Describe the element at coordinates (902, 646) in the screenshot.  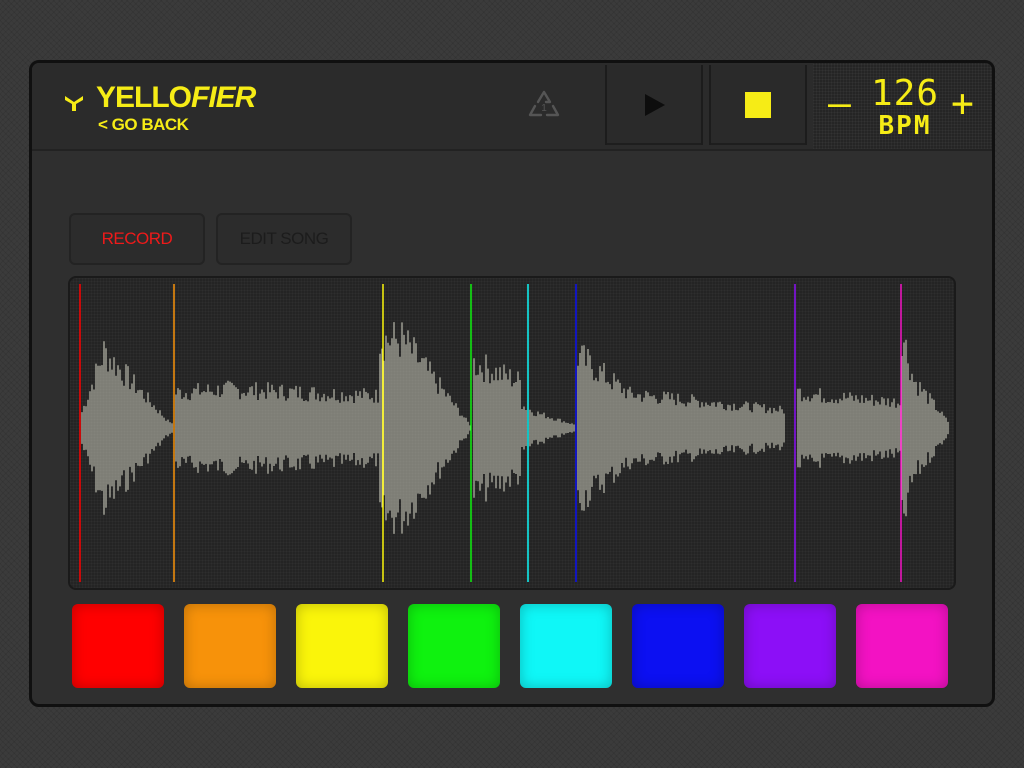
I see `pad-magenta` at that location.